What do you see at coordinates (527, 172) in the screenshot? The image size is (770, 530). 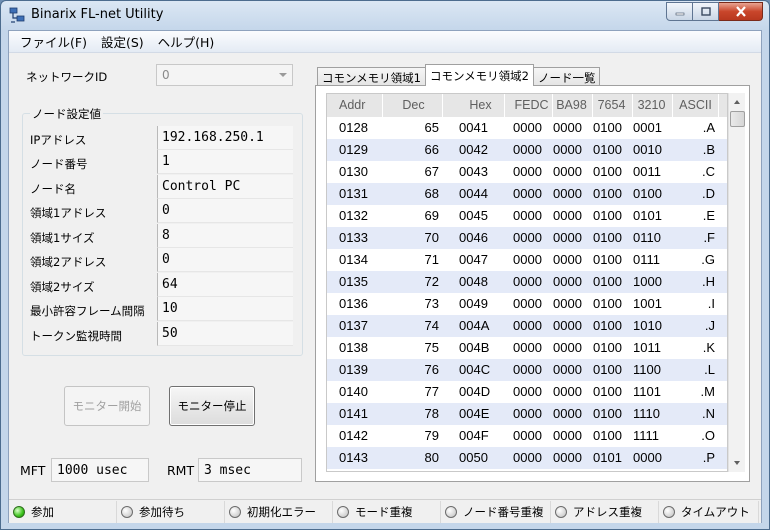 I see `table-row: 0130 67 0043 0000 0000 0100 0011 .C` at bounding box center [527, 172].